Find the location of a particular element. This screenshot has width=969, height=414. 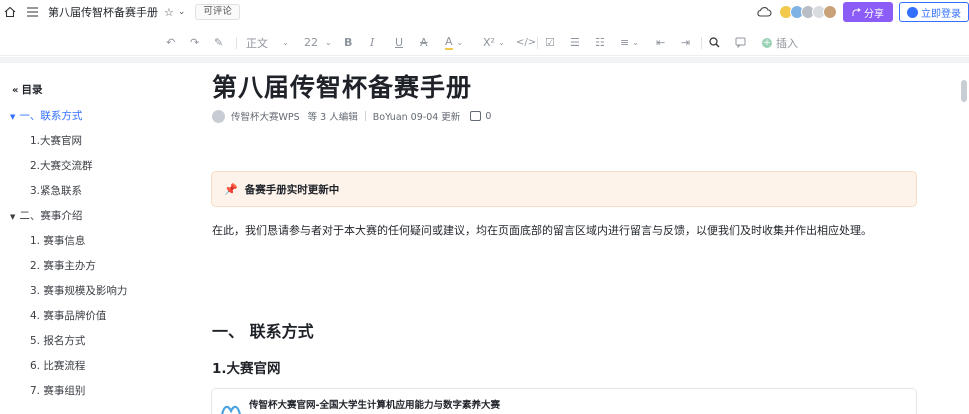

outline-item-scale: 3. 赛事规模及影响力 is located at coordinates (78, 290).